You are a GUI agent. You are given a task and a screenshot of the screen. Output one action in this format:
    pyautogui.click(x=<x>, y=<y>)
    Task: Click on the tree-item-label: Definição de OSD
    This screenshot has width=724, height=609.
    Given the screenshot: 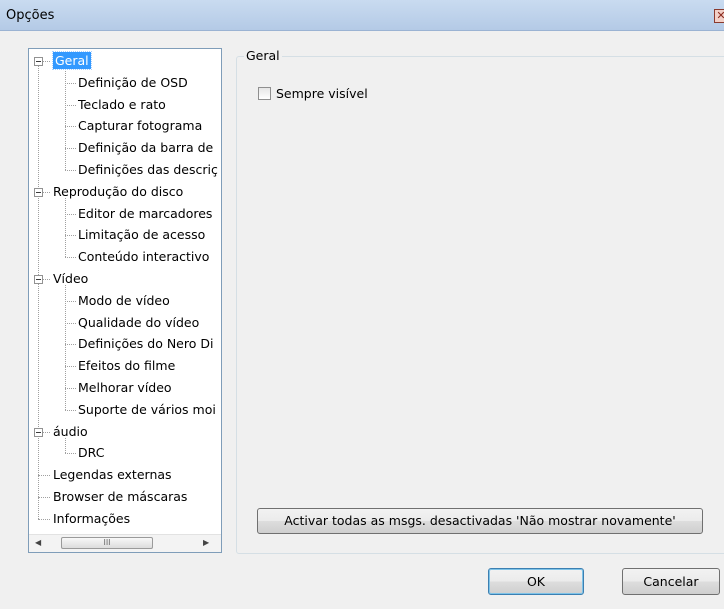 What is the action you would take?
    pyautogui.click(x=133, y=82)
    